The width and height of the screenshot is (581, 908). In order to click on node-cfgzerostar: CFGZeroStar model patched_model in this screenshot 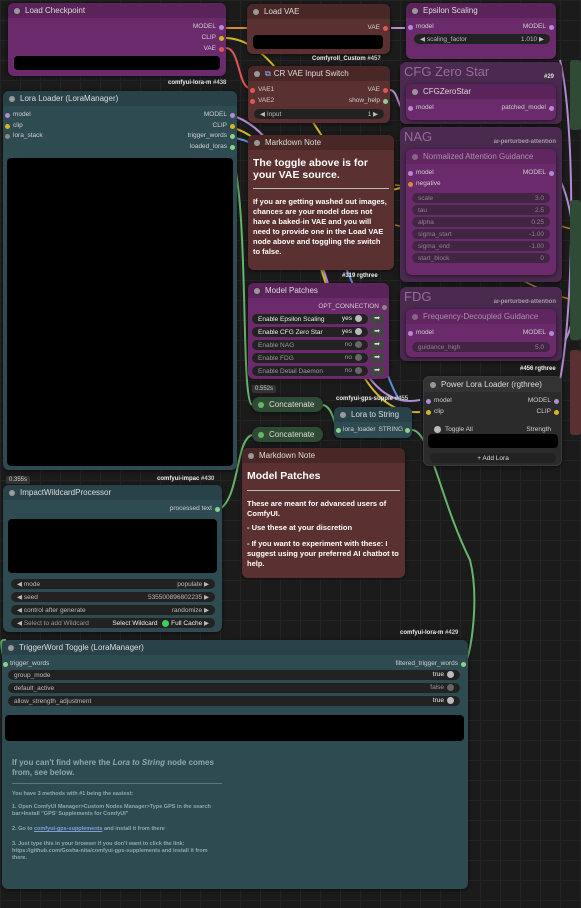, I will do `click(481, 102)`.